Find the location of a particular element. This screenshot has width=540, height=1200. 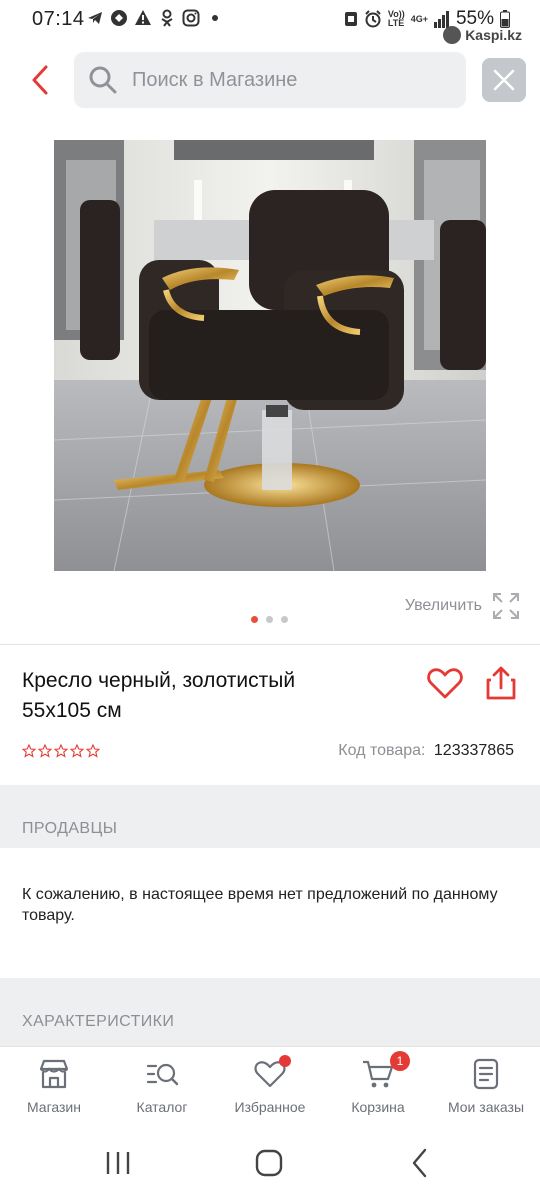

product-code: Код товара: 123337865 is located at coordinates (426, 751).